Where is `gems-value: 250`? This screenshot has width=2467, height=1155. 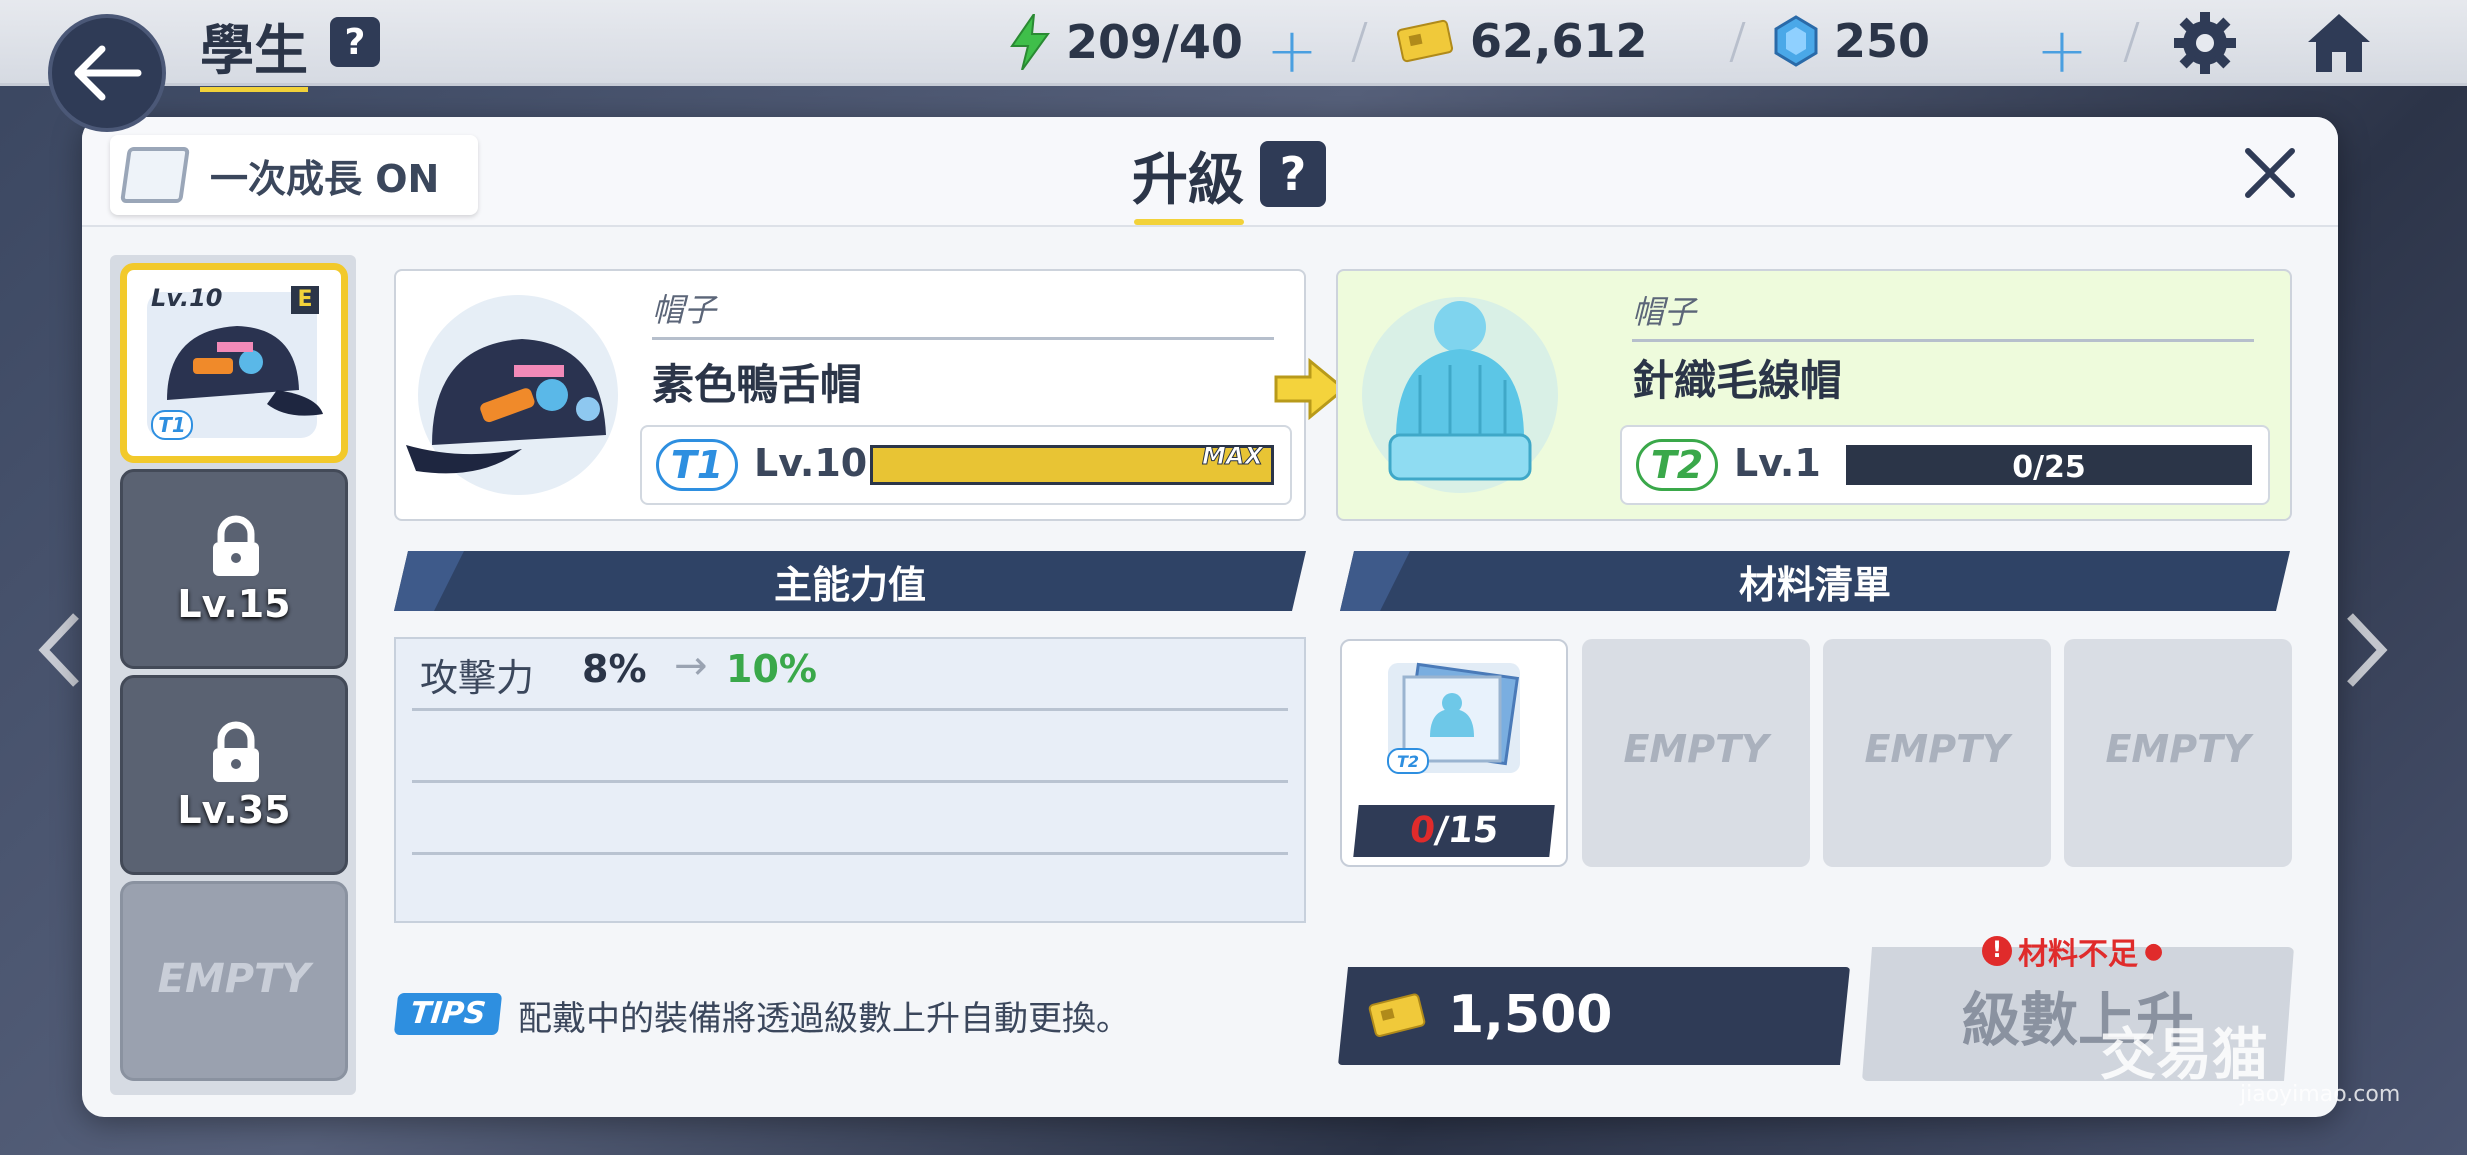
gems-value: 250 is located at coordinates (1882, 41).